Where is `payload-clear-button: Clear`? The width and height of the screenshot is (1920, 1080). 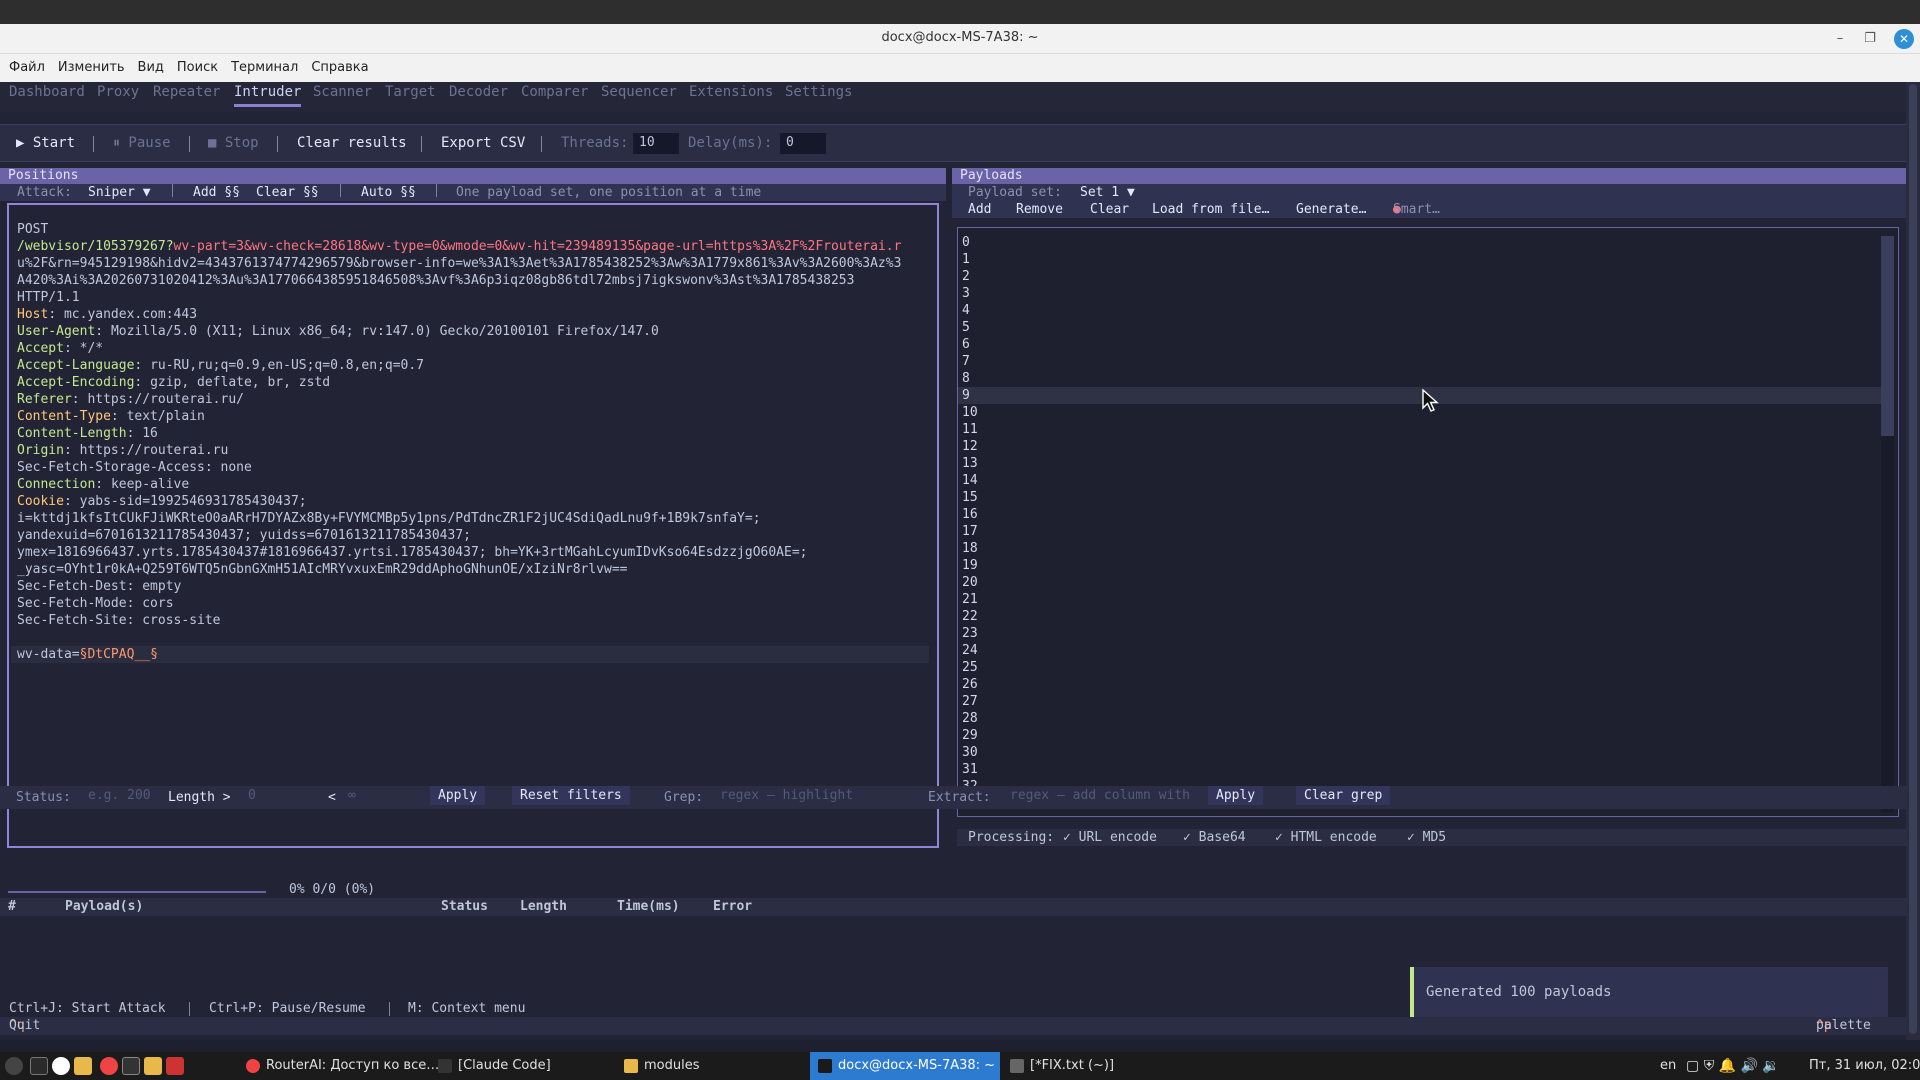 payload-clear-button: Clear is located at coordinates (1109, 209).